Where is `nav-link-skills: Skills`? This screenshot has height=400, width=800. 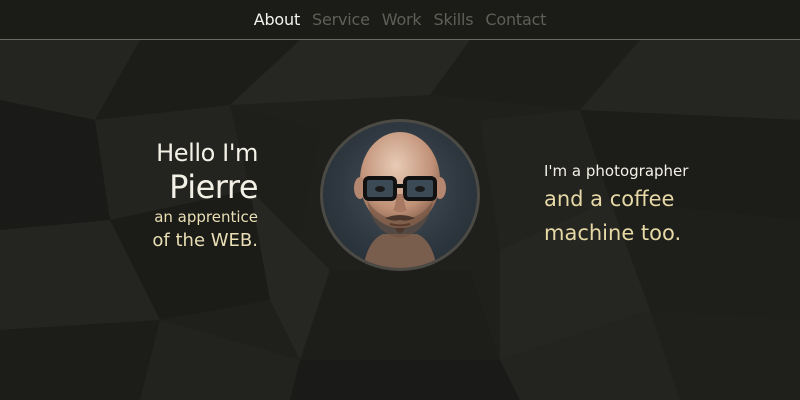 nav-link-skills: Skills is located at coordinates (454, 19).